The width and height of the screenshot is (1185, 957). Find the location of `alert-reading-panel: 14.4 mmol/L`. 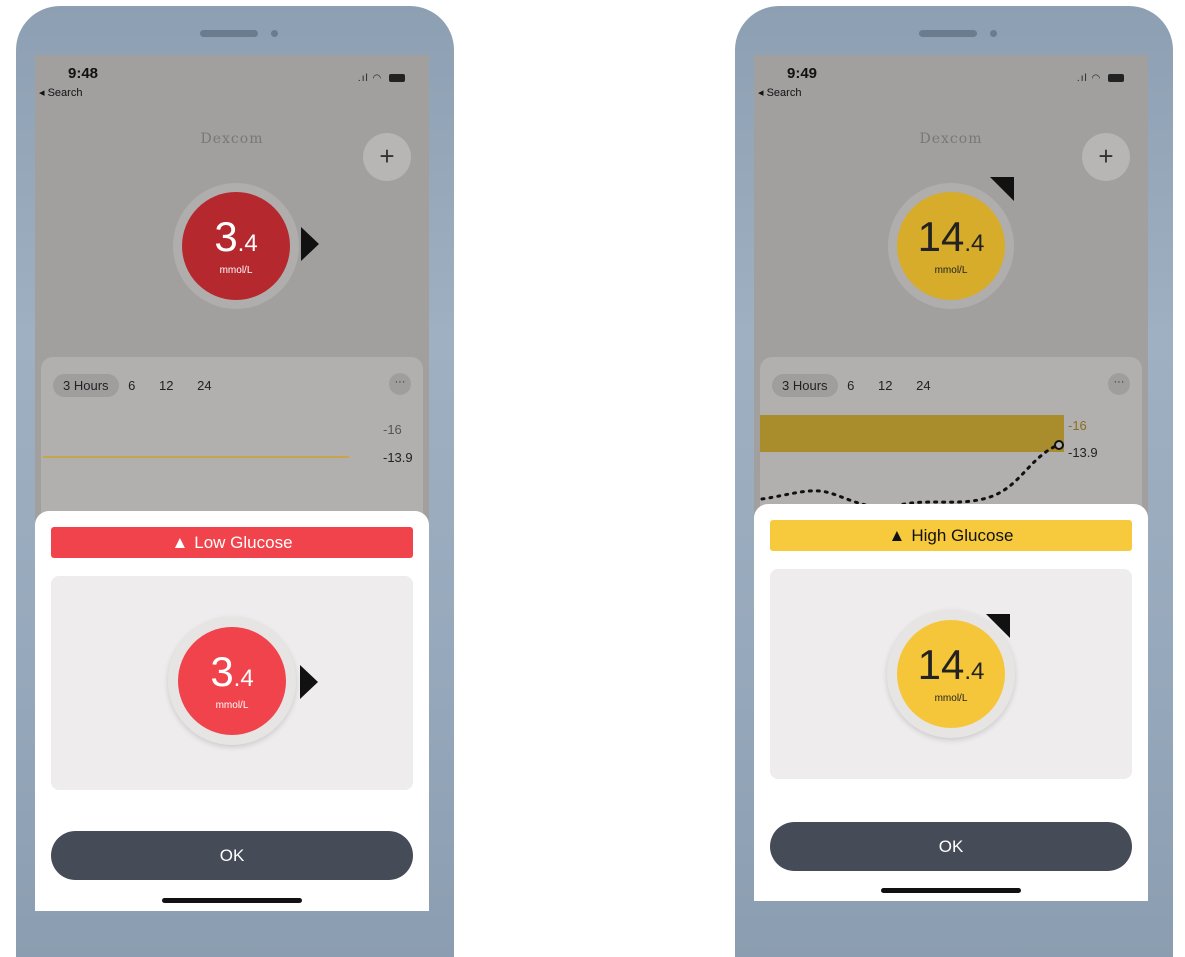

alert-reading-panel: 14.4 mmol/L is located at coordinates (951, 674).